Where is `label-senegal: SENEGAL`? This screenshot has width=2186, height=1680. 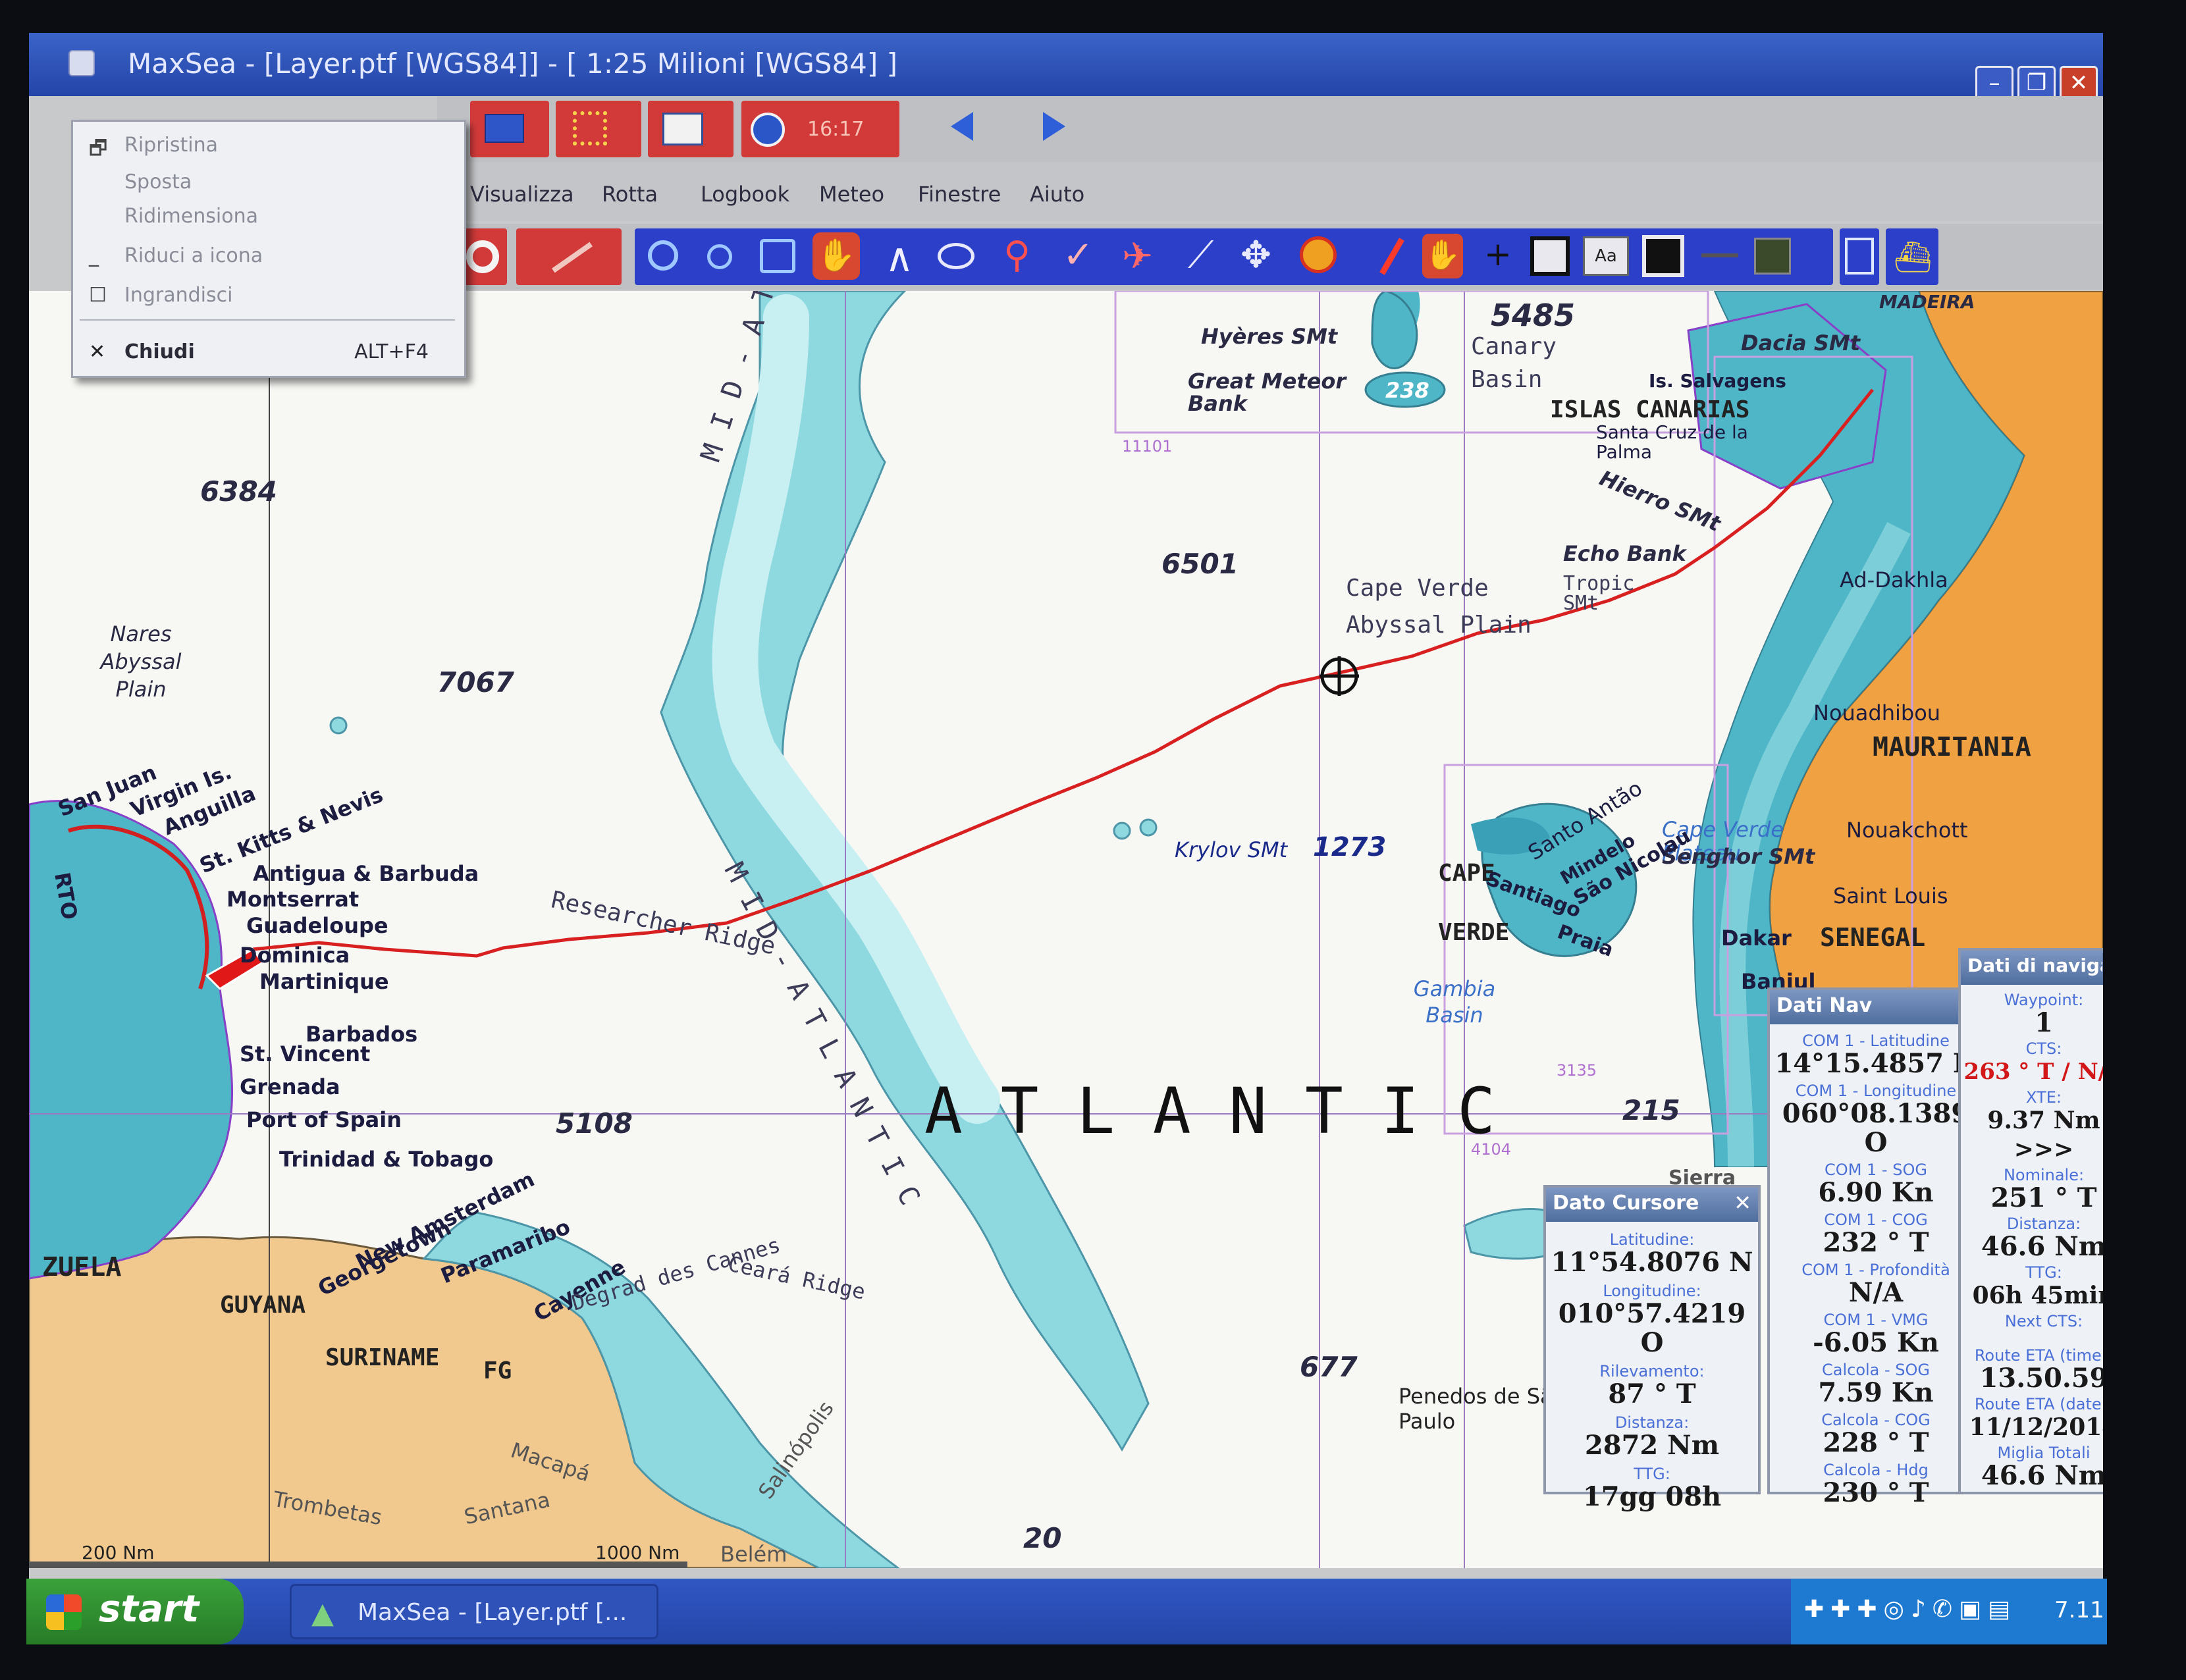 label-senegal: SENEGAL is located at coordinates (1873, 937).